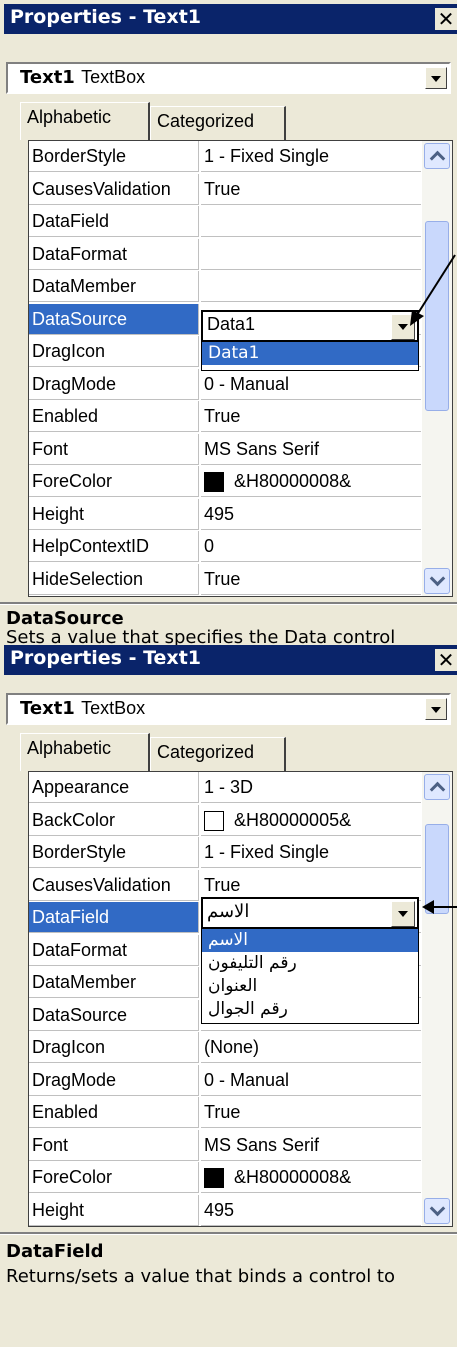  What do you see at coordinates (114, 514) in the screenshot?
I see `property-name: Height` at bounding box center [114, 514].